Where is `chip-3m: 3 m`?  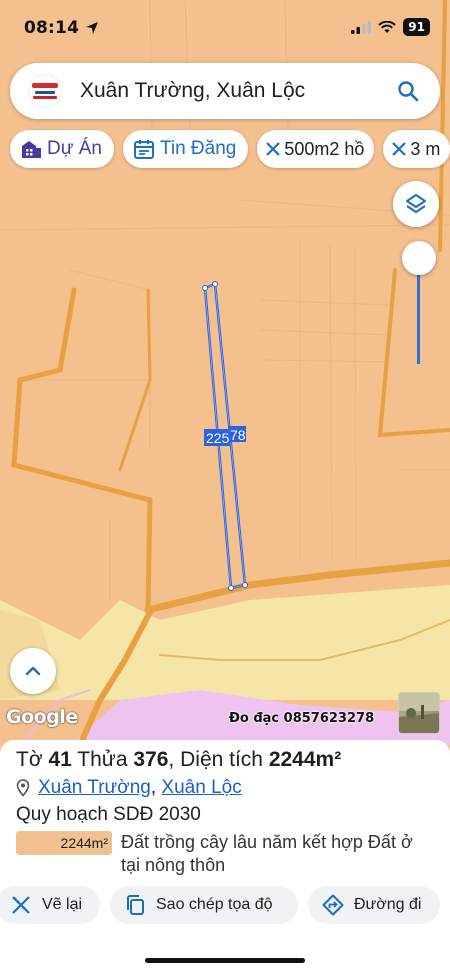
chip-3m: 3 m is located at coordinates (416, 149).